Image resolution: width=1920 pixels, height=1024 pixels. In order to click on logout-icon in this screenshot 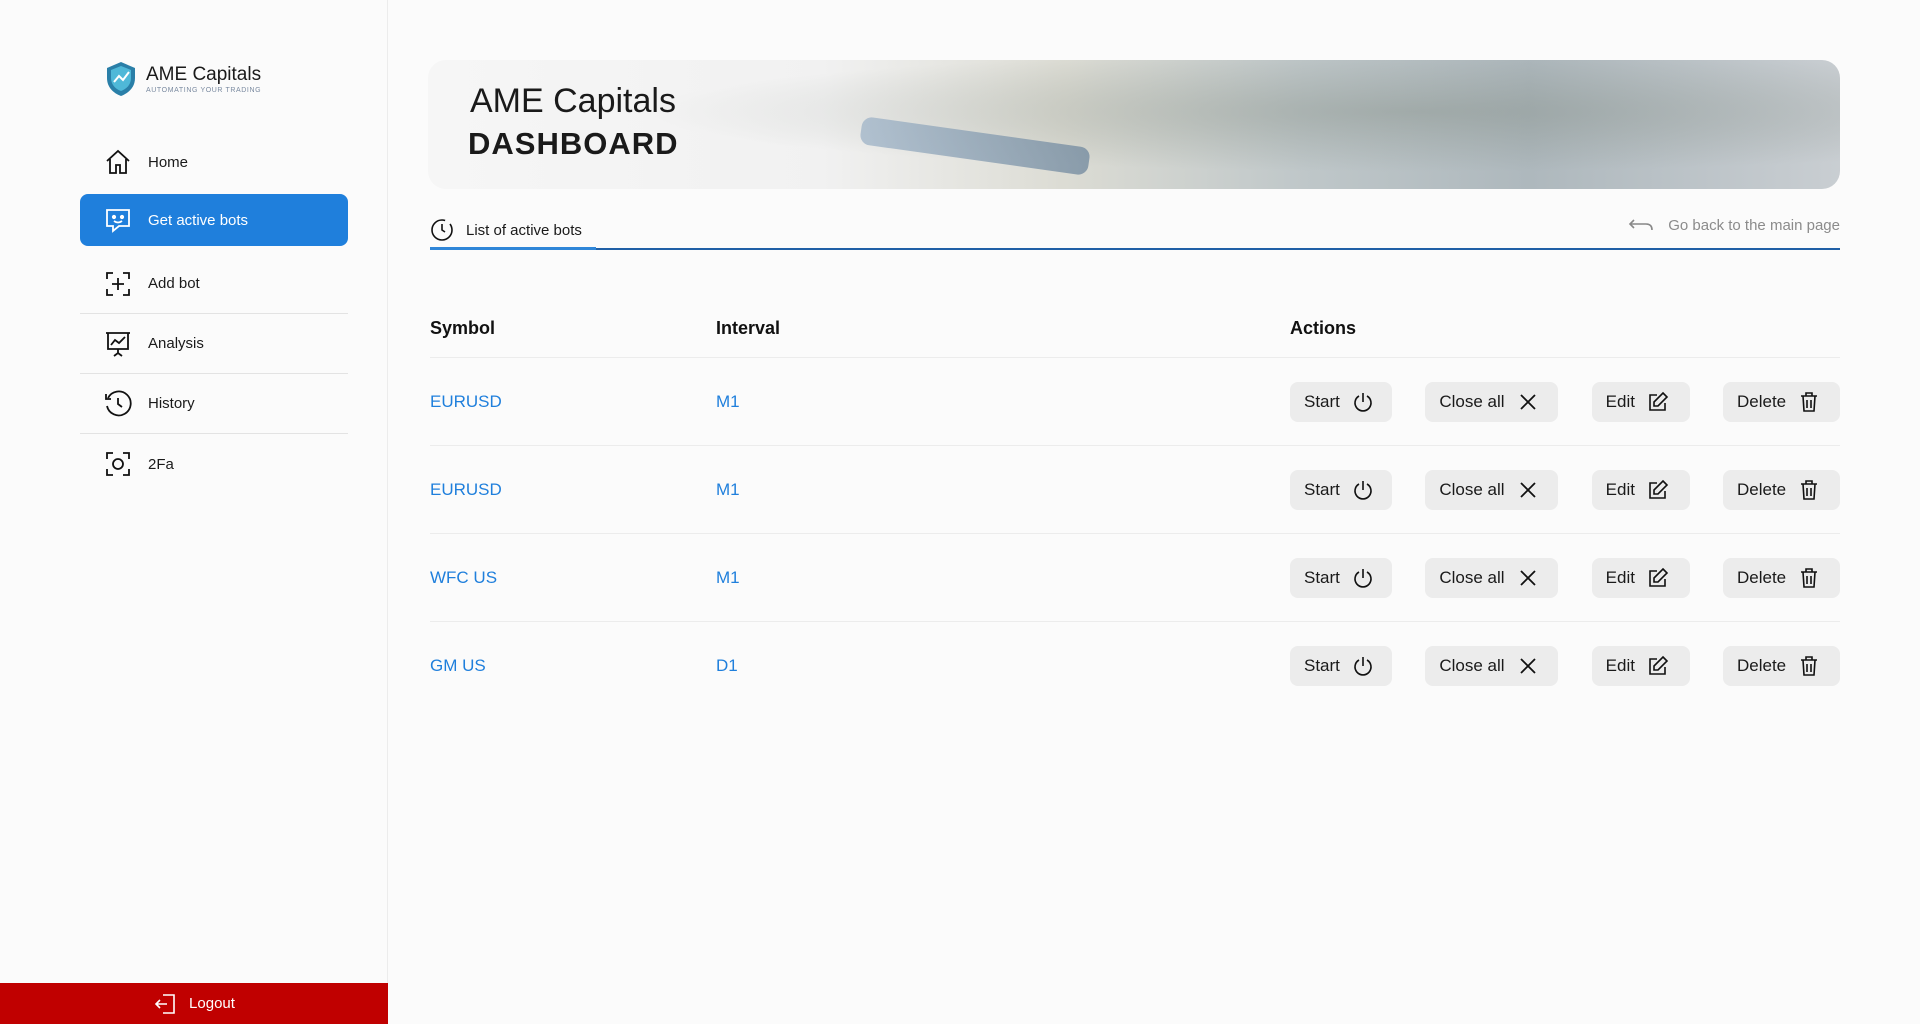, I will do `click(165, 1004)`.